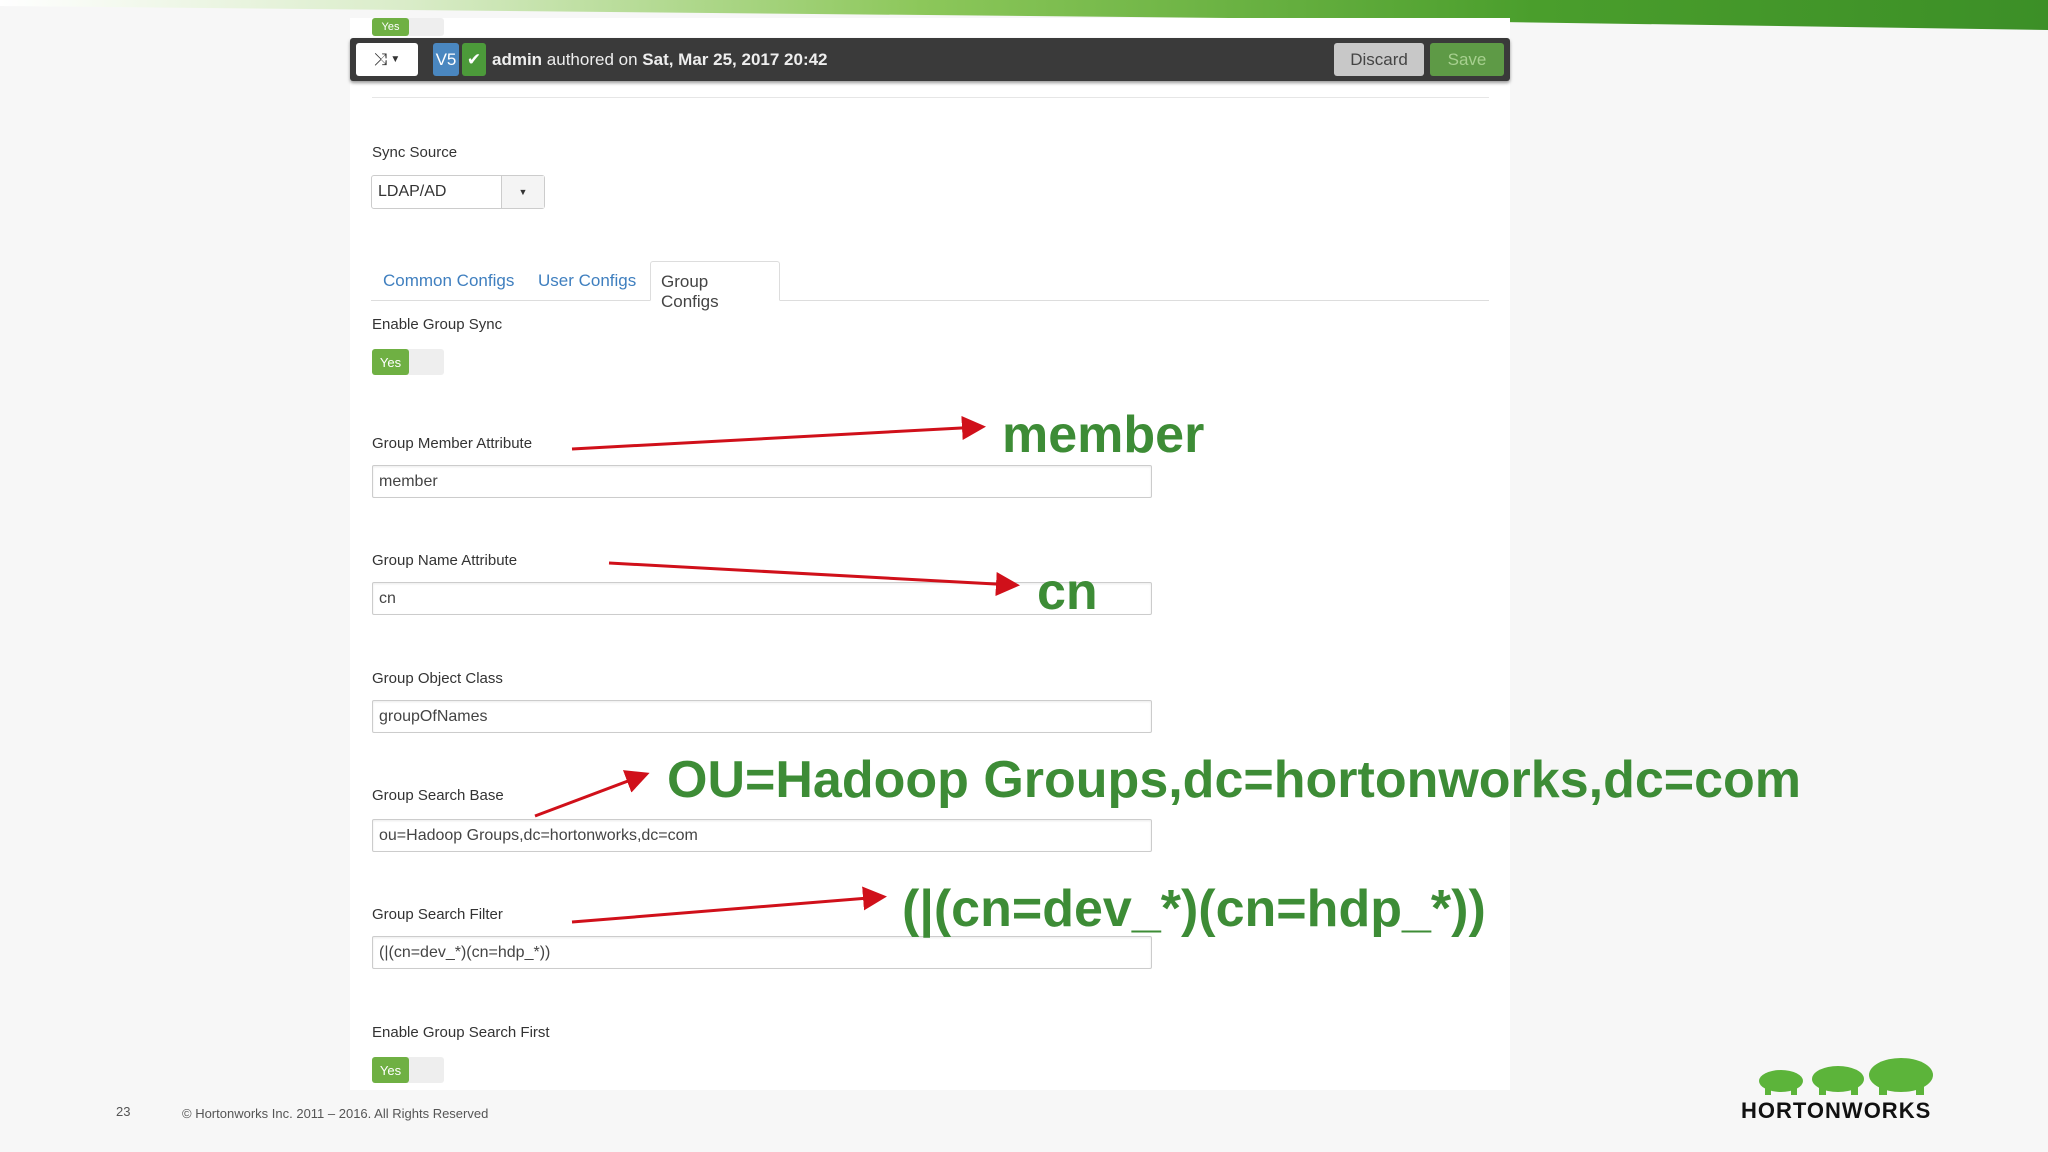 The width and height of the screenshot is (2048, 1152). Describe the element at coordinates (1836, 1110) in the screenshot. I see `logo-text: HORTONWORKS` at that location.